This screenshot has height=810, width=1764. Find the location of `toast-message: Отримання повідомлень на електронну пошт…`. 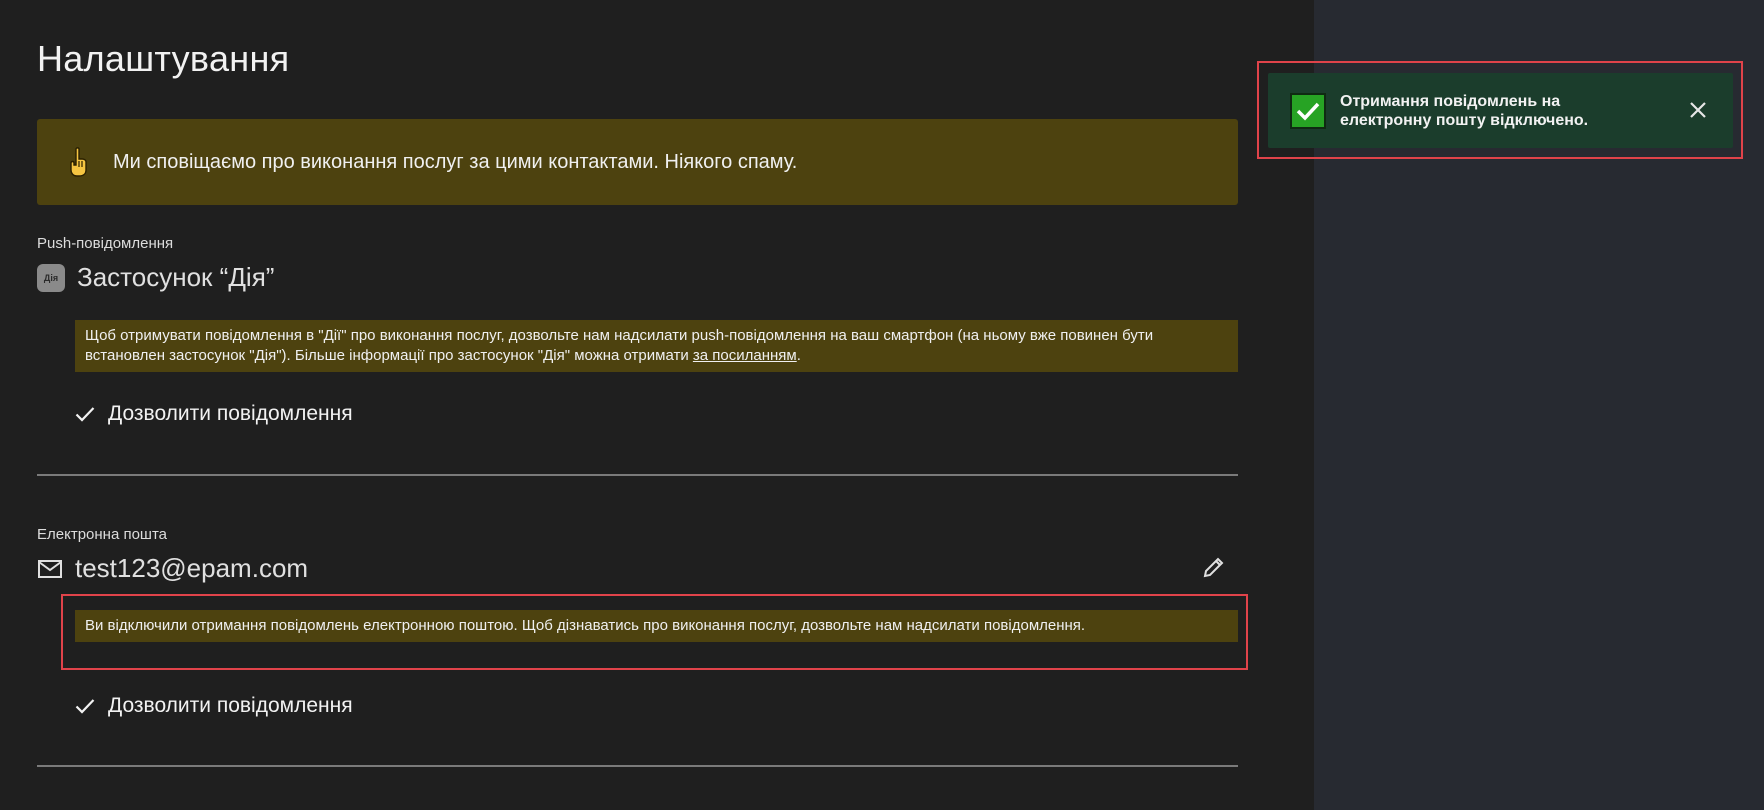

toast-message: Отримання повідомлень на електронну пошт… is located at coordinates (1464, 110).